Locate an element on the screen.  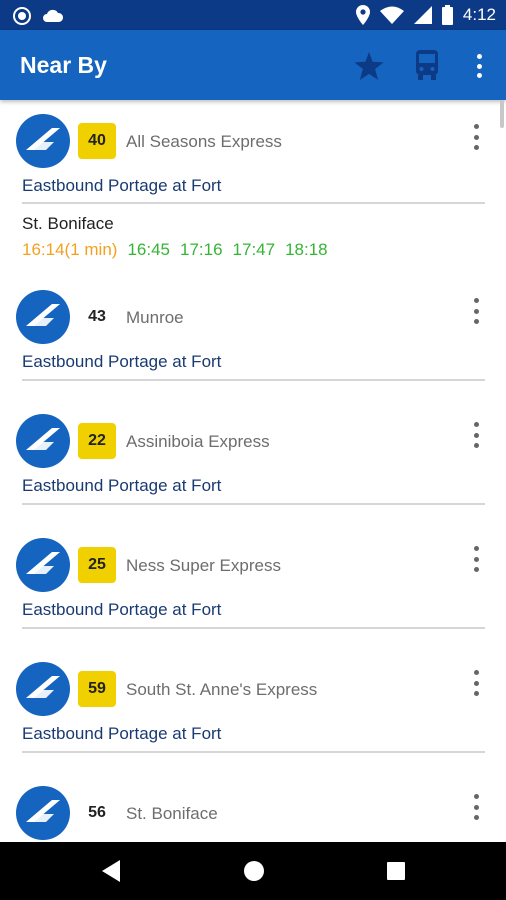
cloud-icon is located at coordinates (53, 15).